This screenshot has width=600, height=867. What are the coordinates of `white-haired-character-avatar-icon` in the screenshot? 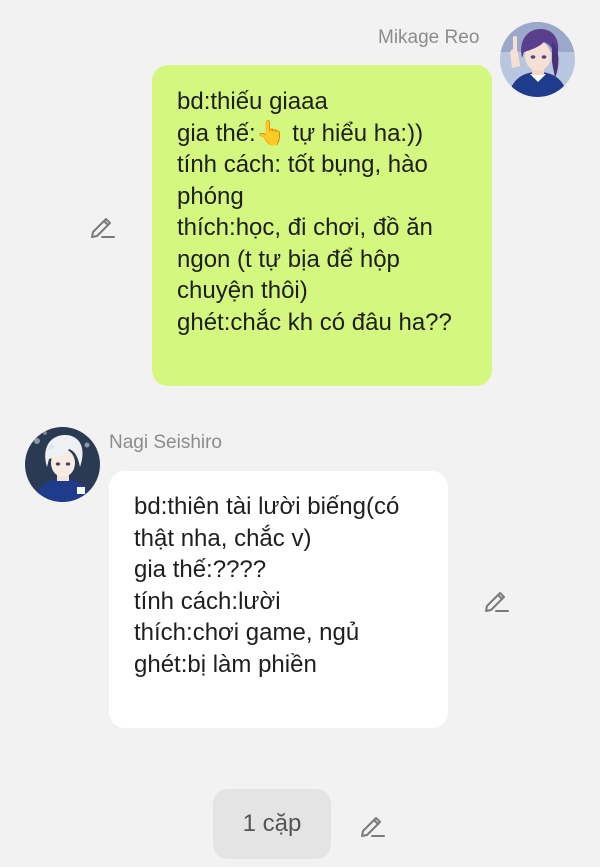 It's located at (62, 464).